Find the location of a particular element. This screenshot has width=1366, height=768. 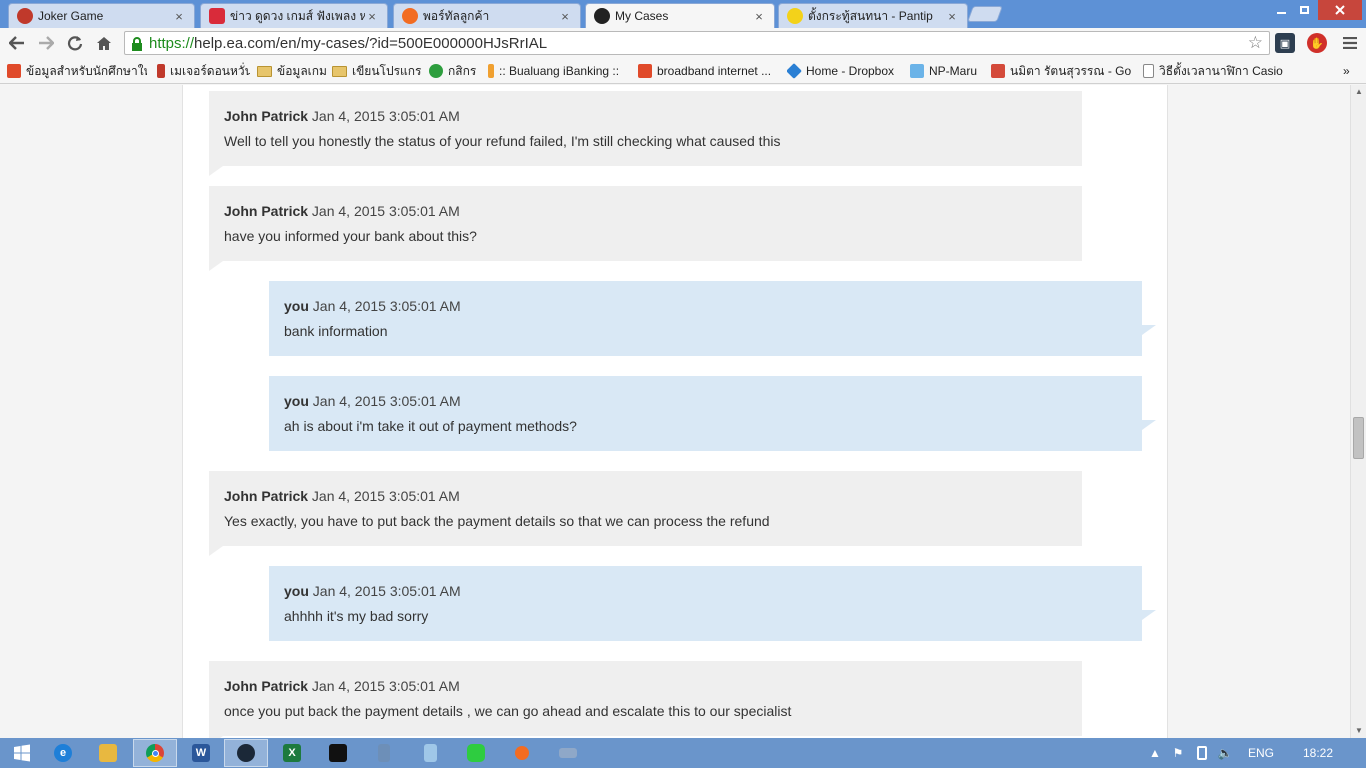

bookmark-label: :: Bualuang iBanking :: is located at coordinates (559, 71).